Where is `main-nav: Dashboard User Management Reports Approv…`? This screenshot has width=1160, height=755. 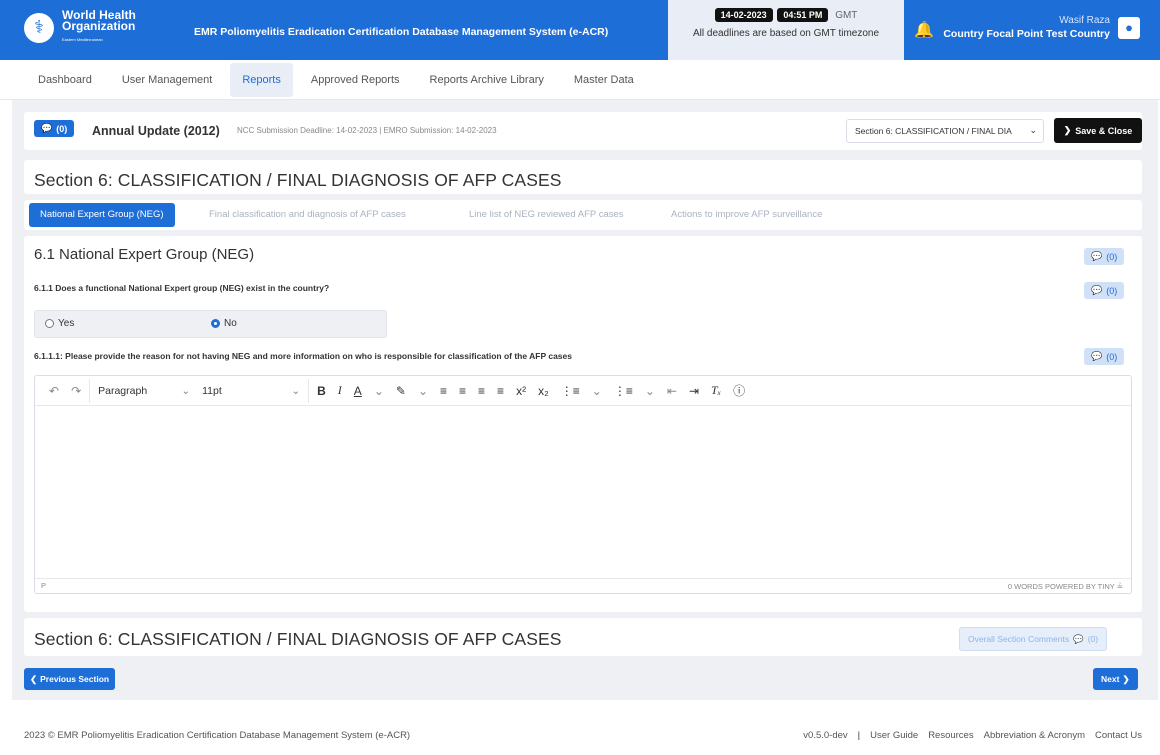 main-nav: Dashboard User Management Reports Approv… is located at coordinates (580, 80).